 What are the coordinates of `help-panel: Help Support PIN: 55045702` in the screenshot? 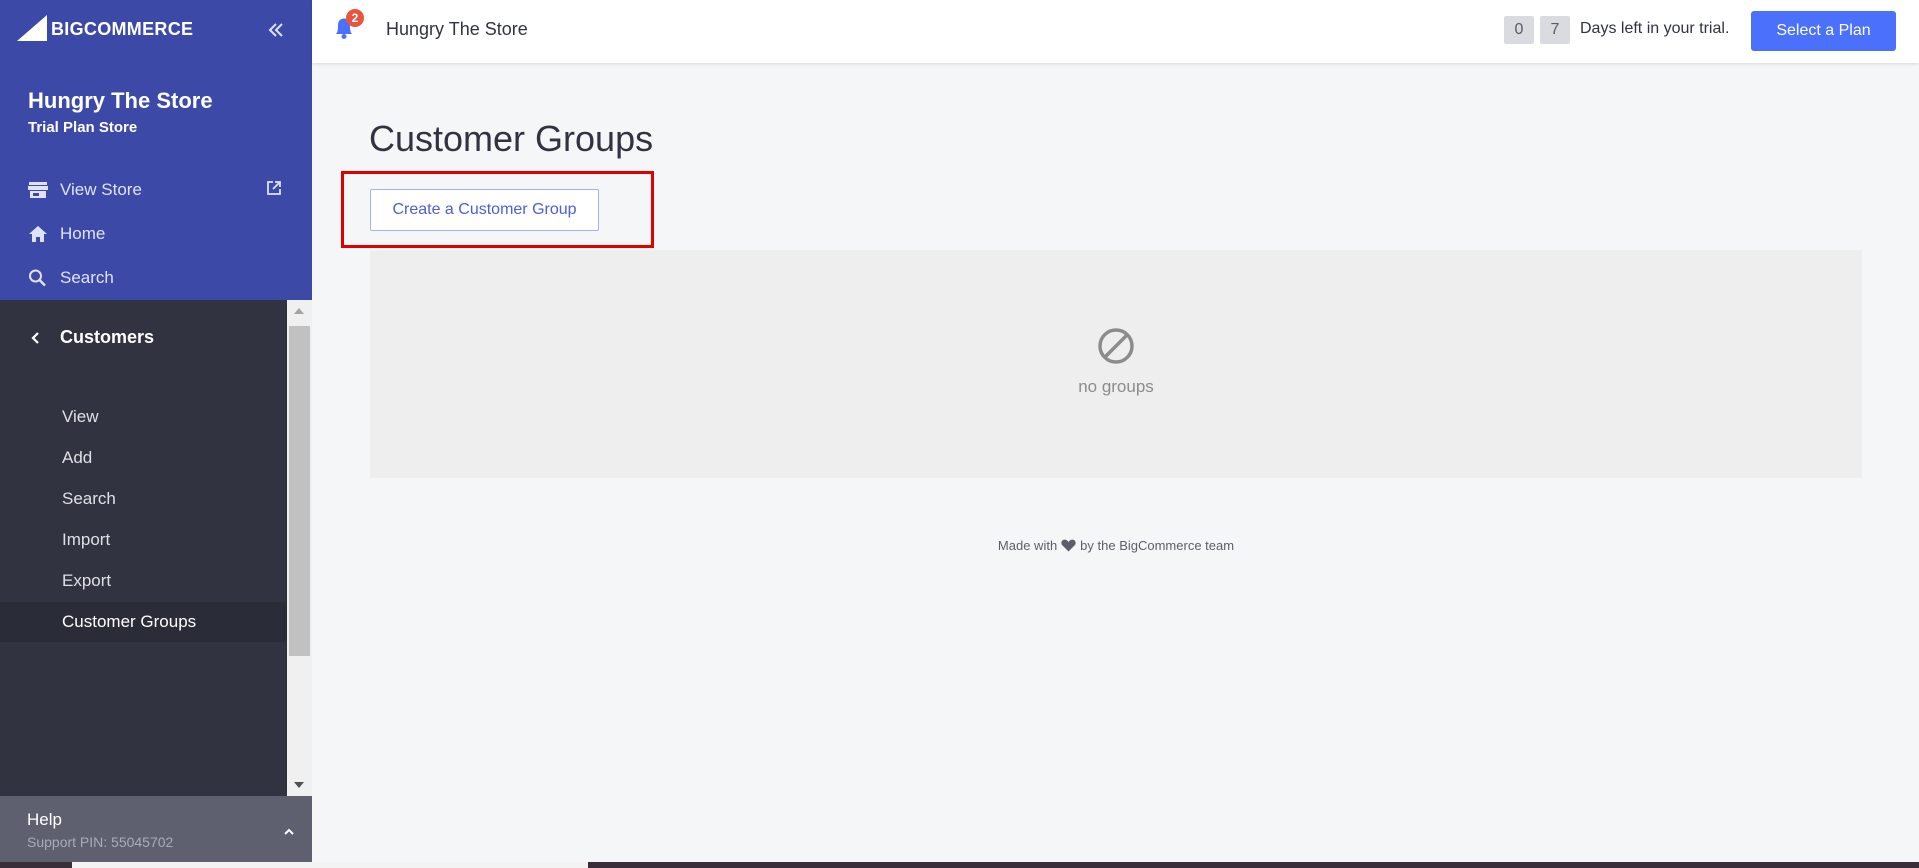 It's located at (156, 832).